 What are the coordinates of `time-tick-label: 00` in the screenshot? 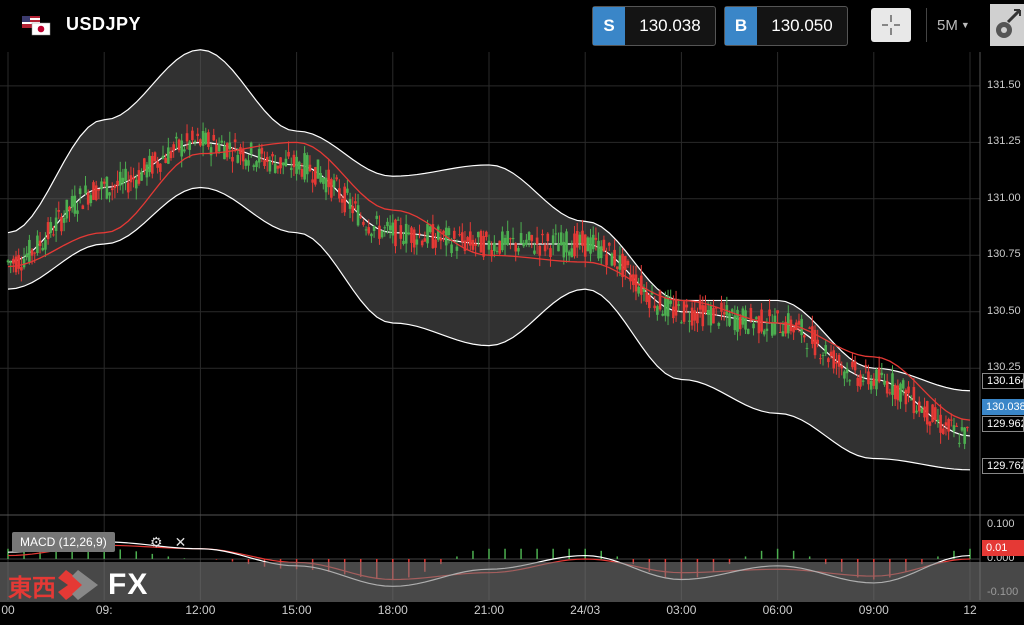 It's located at (8, 610).